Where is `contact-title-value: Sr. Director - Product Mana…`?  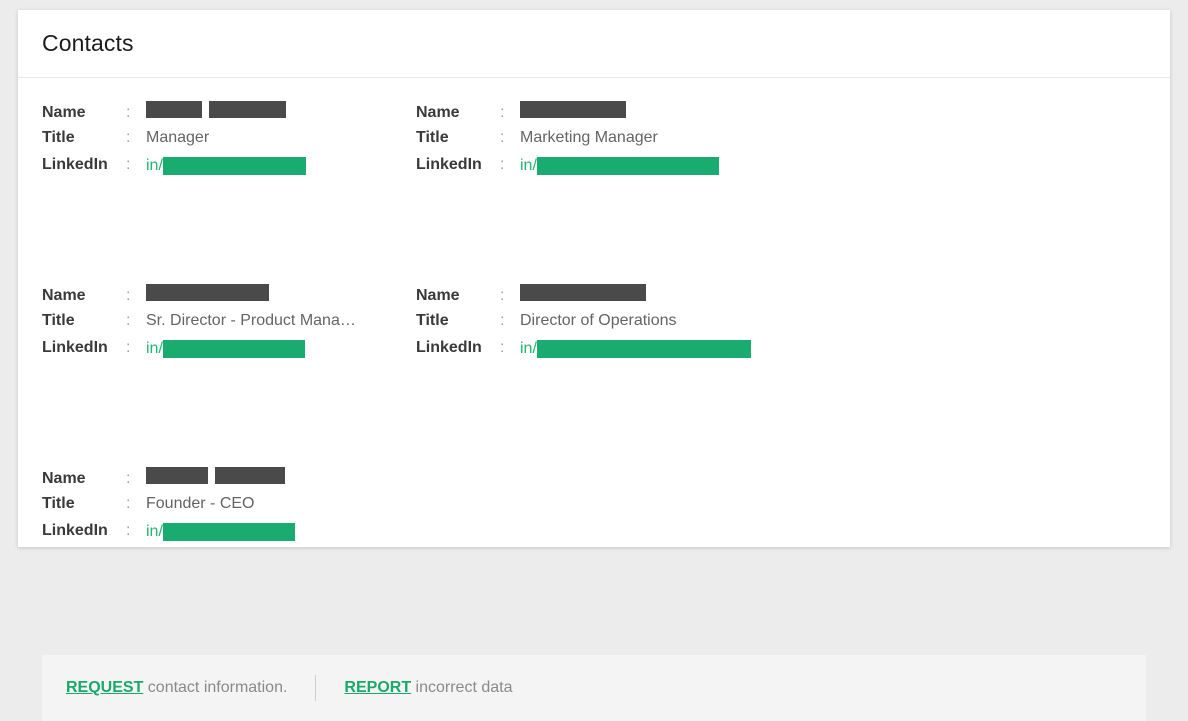
contact-title-value: Sr. Director - Product Mana… is located at coordinates (251, 320).